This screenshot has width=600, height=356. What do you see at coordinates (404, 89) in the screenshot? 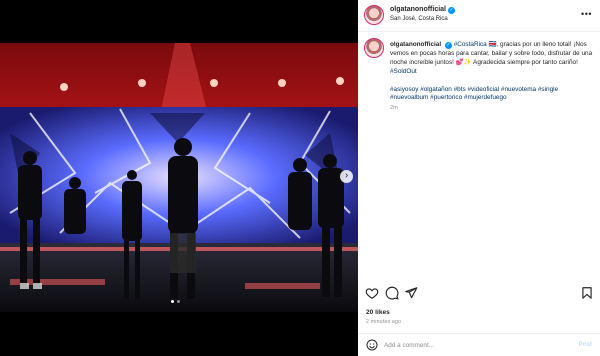
I see `hashtag-link: #asiyosoy` at bounding box center [404, 89].